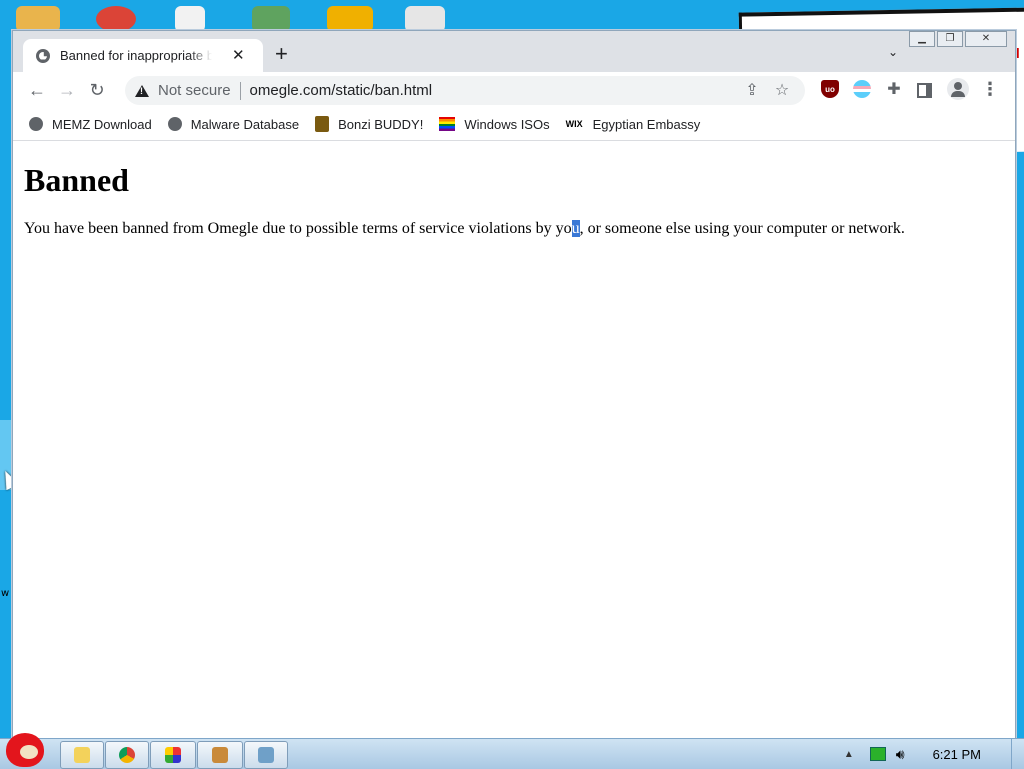  Describe the element at coordinates (894, 89) in the screenshot. I see `extensions-puzzle-icon: ✚` at that location.